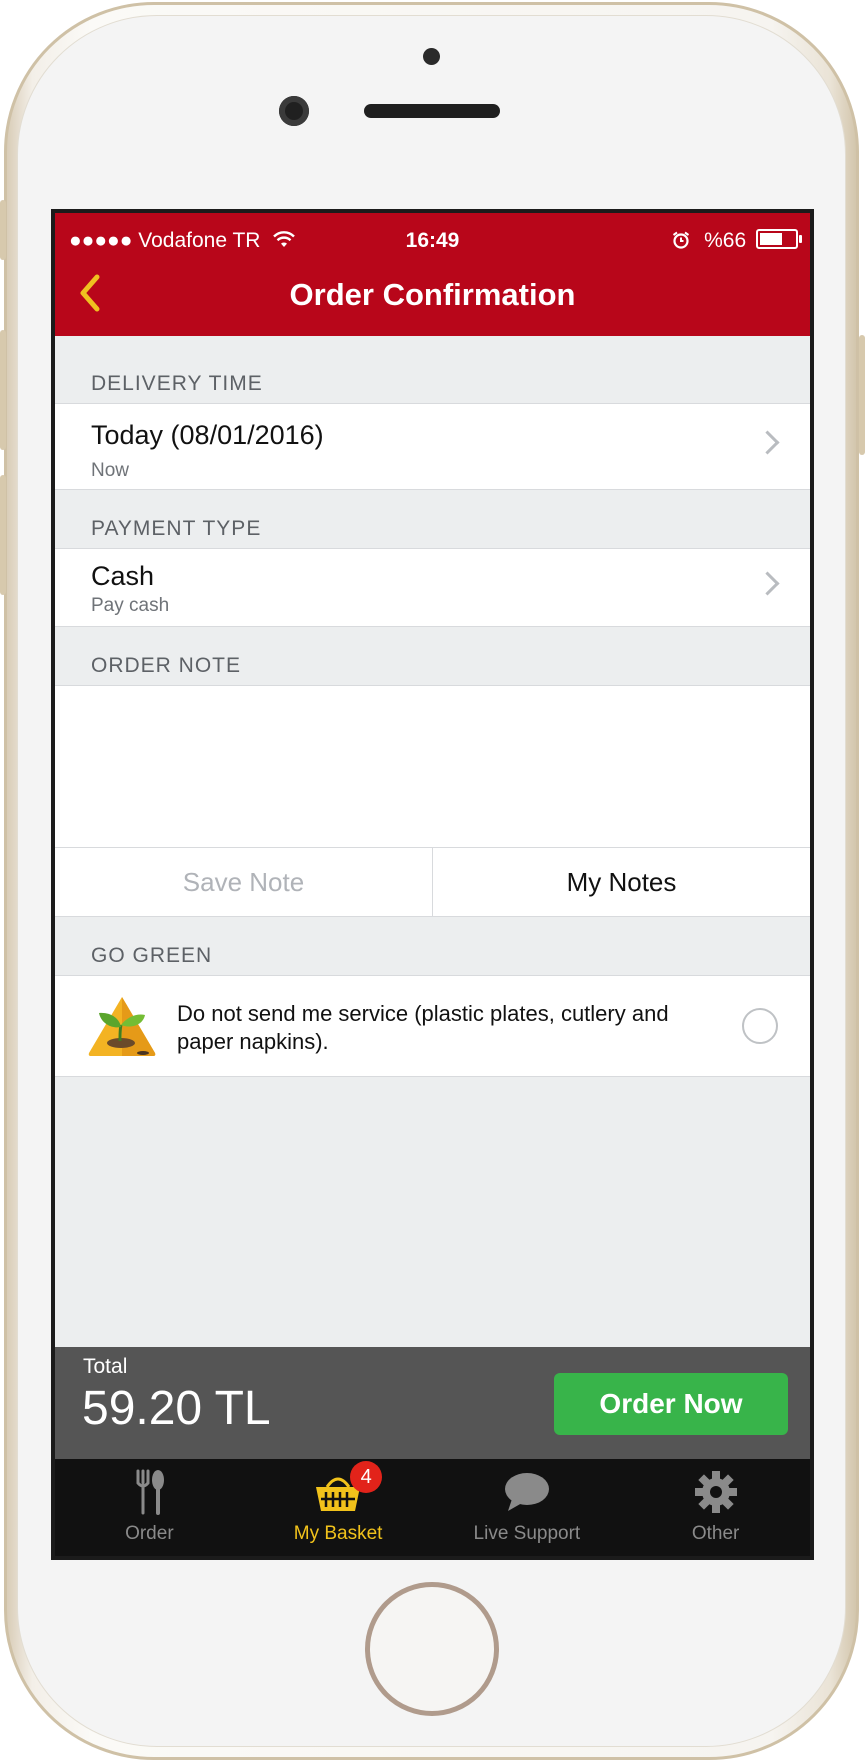  I want to click on note-actions: Save Note My Notes, so click(432, 882).